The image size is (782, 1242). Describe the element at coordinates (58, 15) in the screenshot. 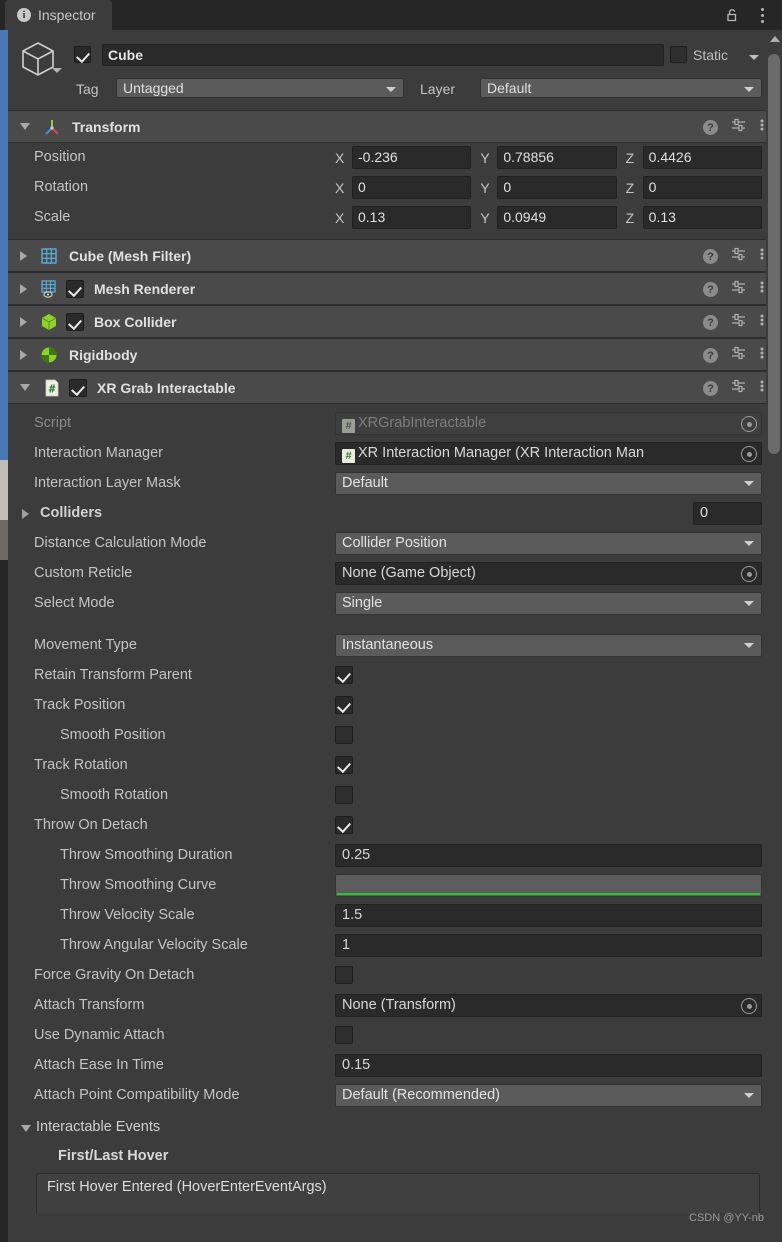

I see `tab-inspector: i Inspector` at that location.